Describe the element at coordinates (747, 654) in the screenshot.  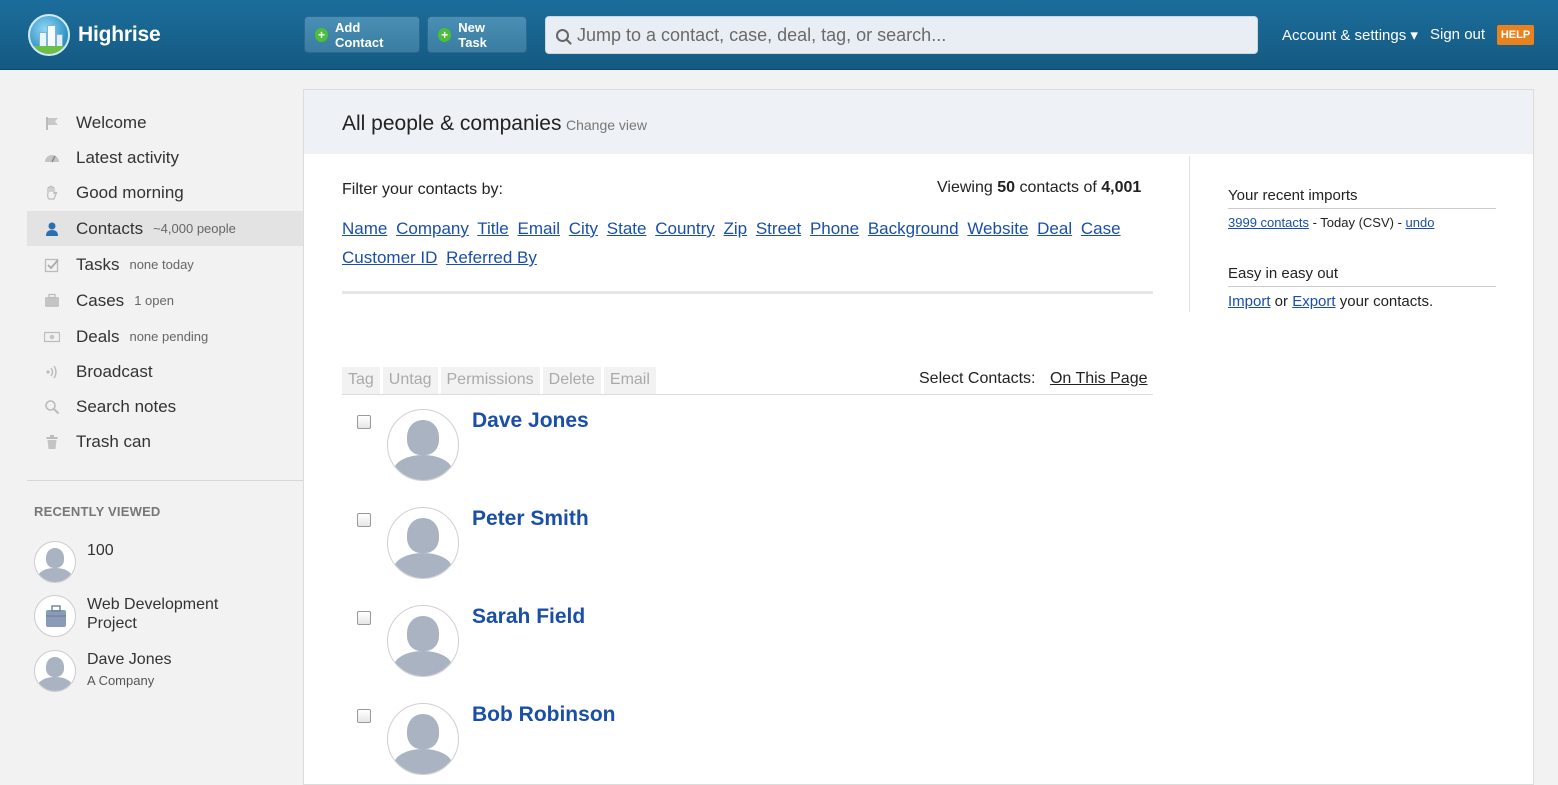
I see `list-item: Sarah Field` at that location.